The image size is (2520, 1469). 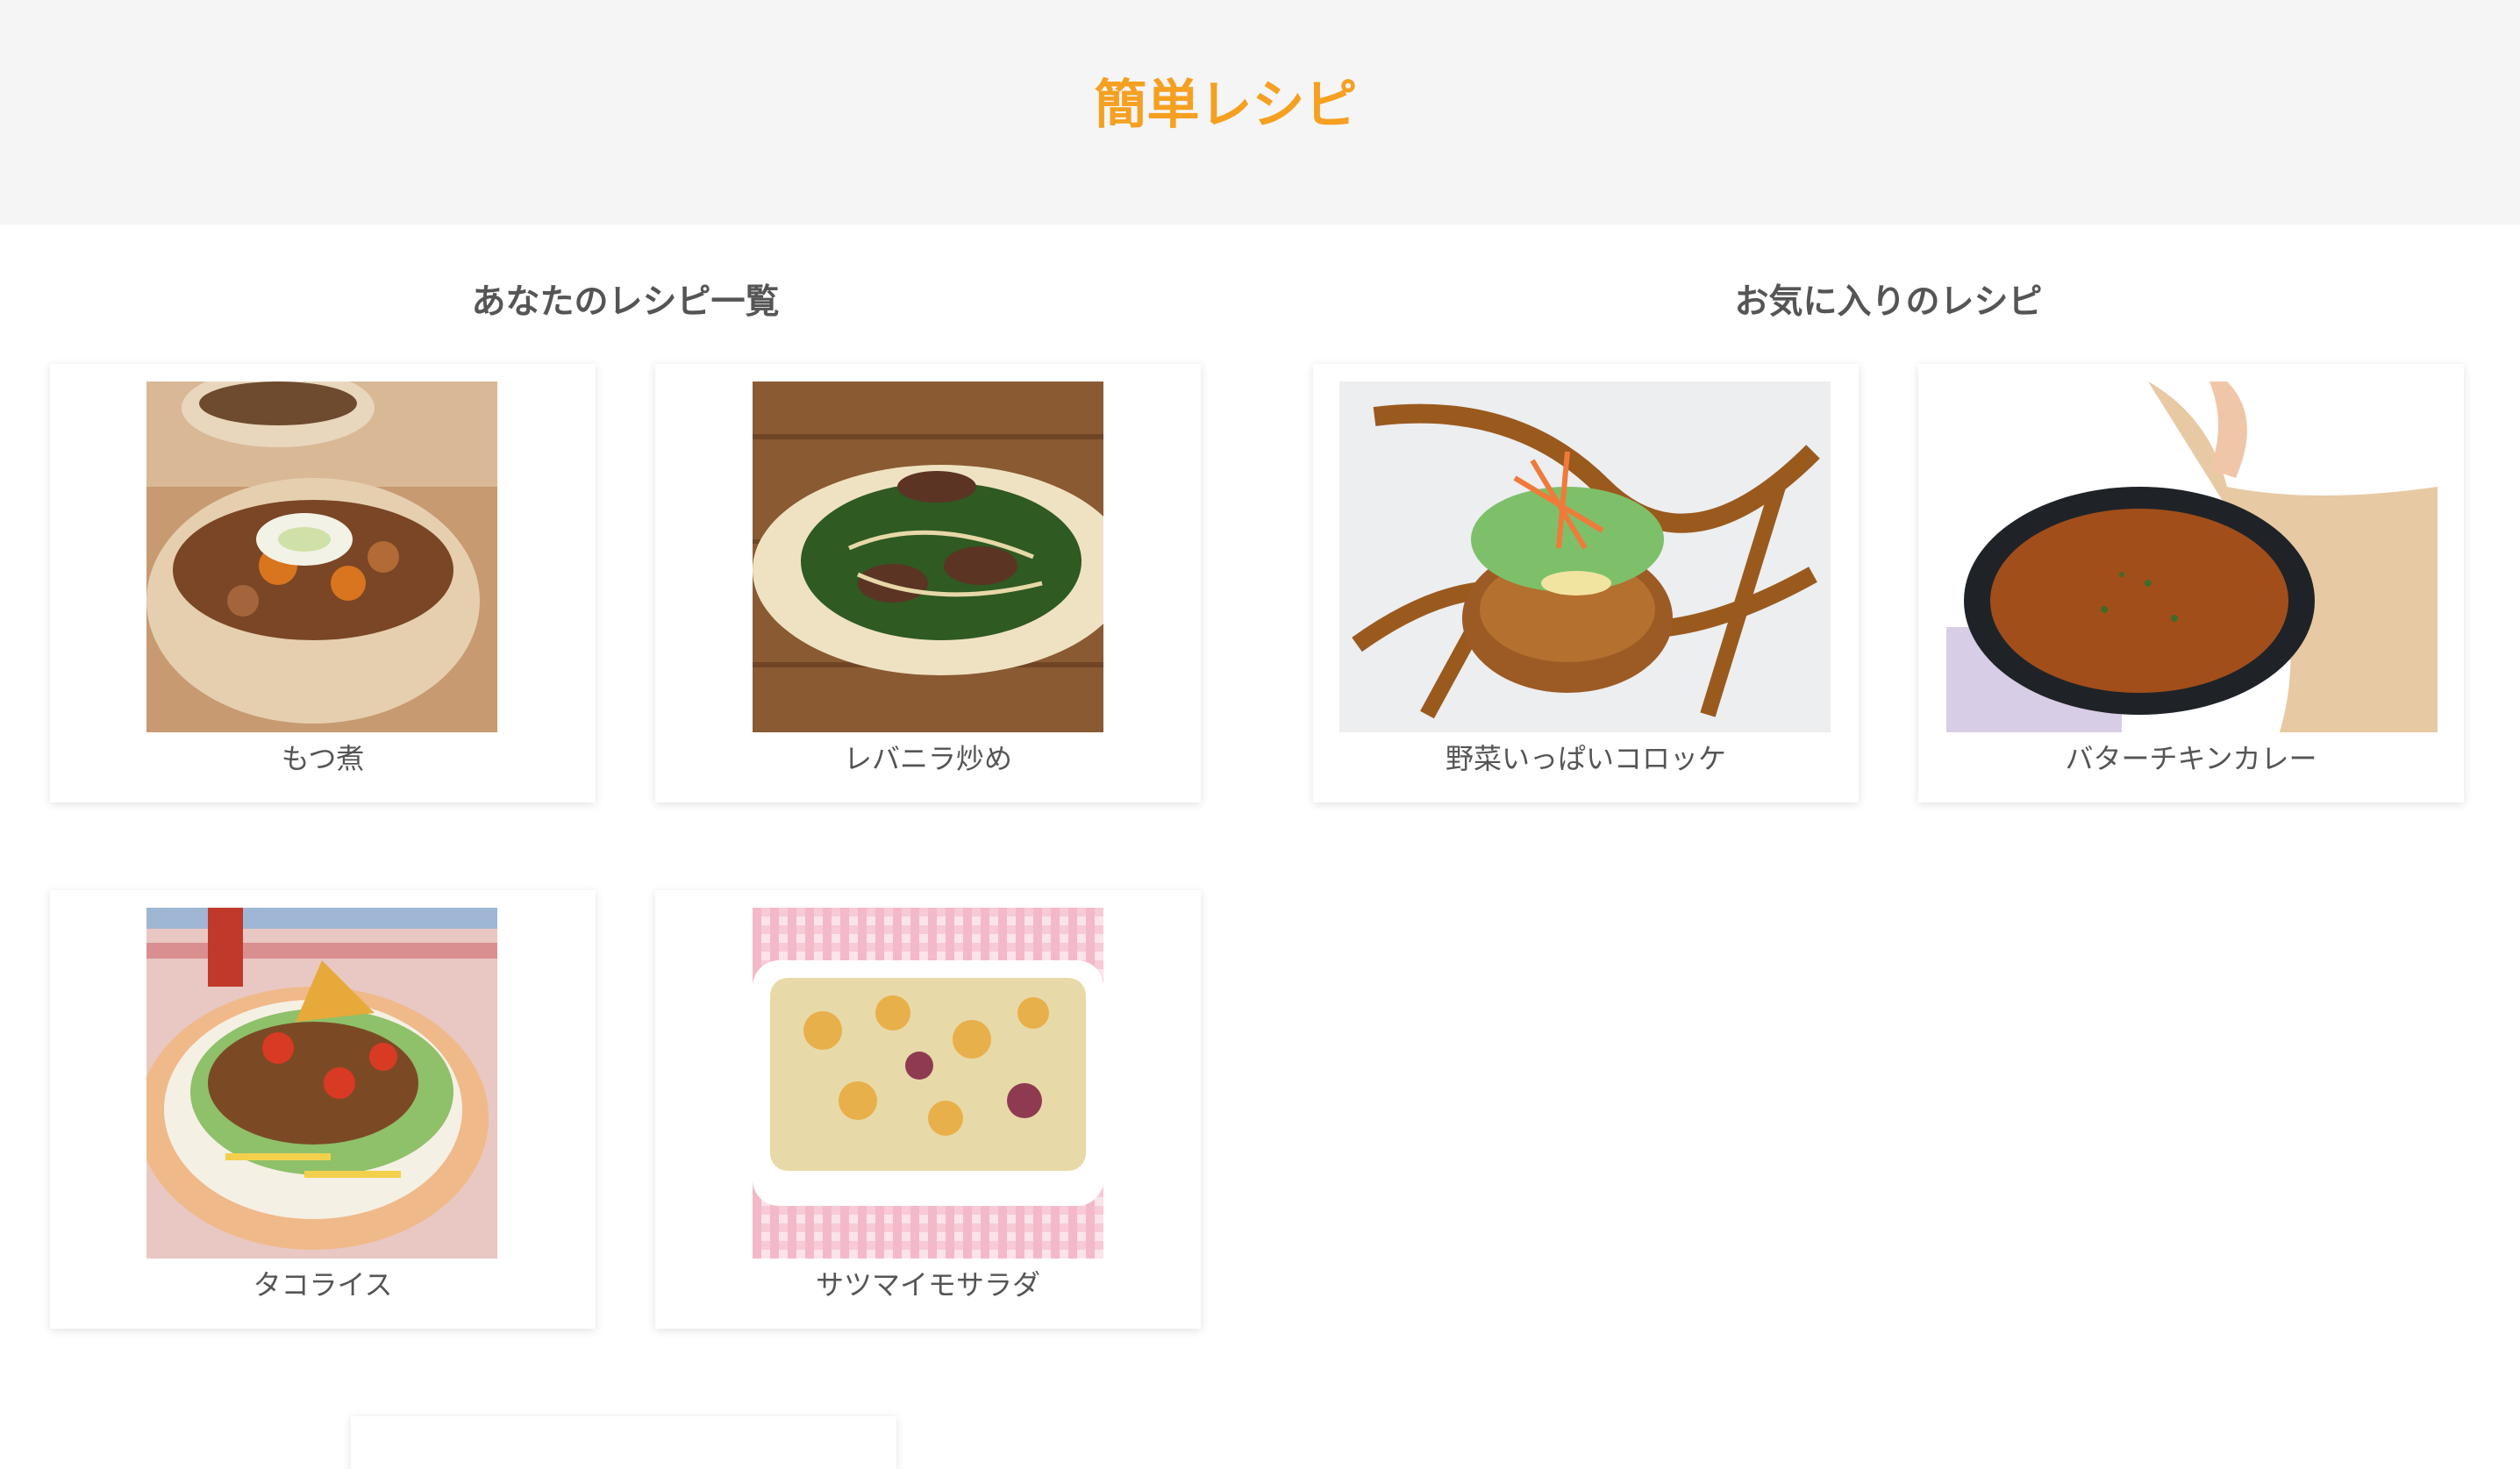 I want to click on recipe-card: タコライス, so click(x=323, y=1109).